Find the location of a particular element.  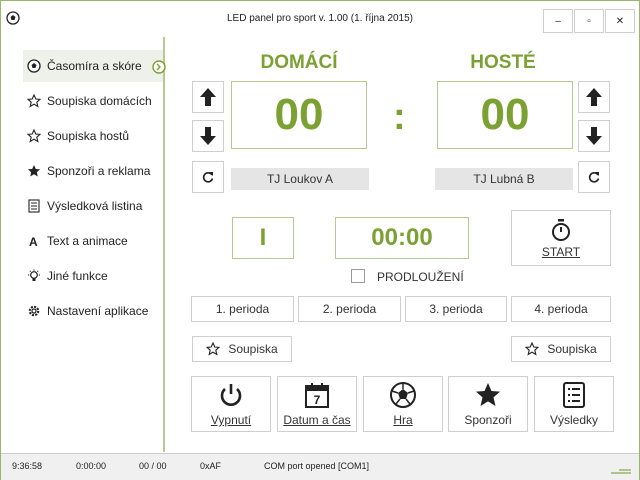

resize-grip-icon is located at coordinates (621, 469).